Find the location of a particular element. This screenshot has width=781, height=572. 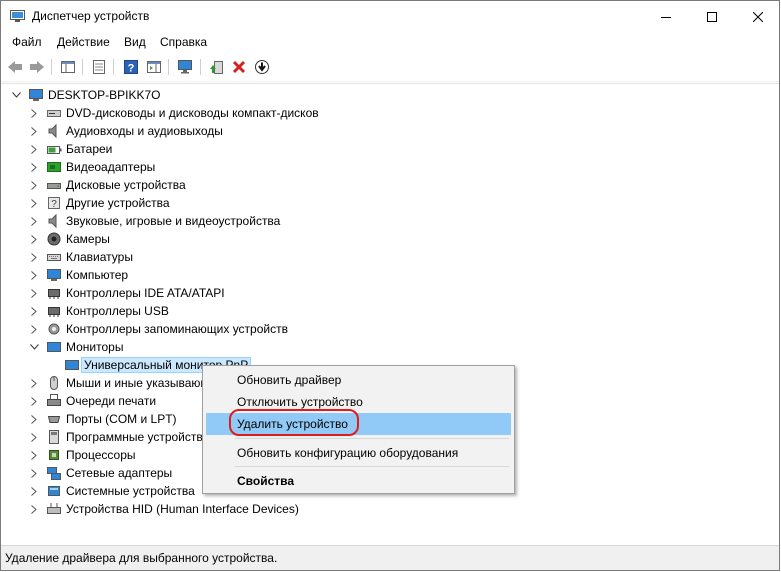

console-tree-icon is located at coordinates (68, 67).